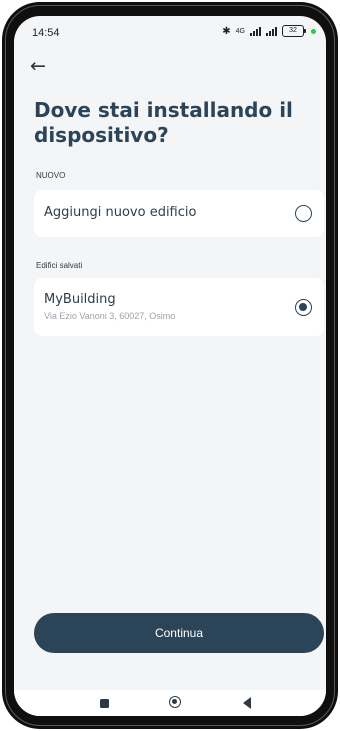 Image resolution: width=340 pixels, height=731 pixels. What do you see at coordinates (46, 33) in the screenshot?
I see `status-time: 14:54` at bounding box center [46, 33].